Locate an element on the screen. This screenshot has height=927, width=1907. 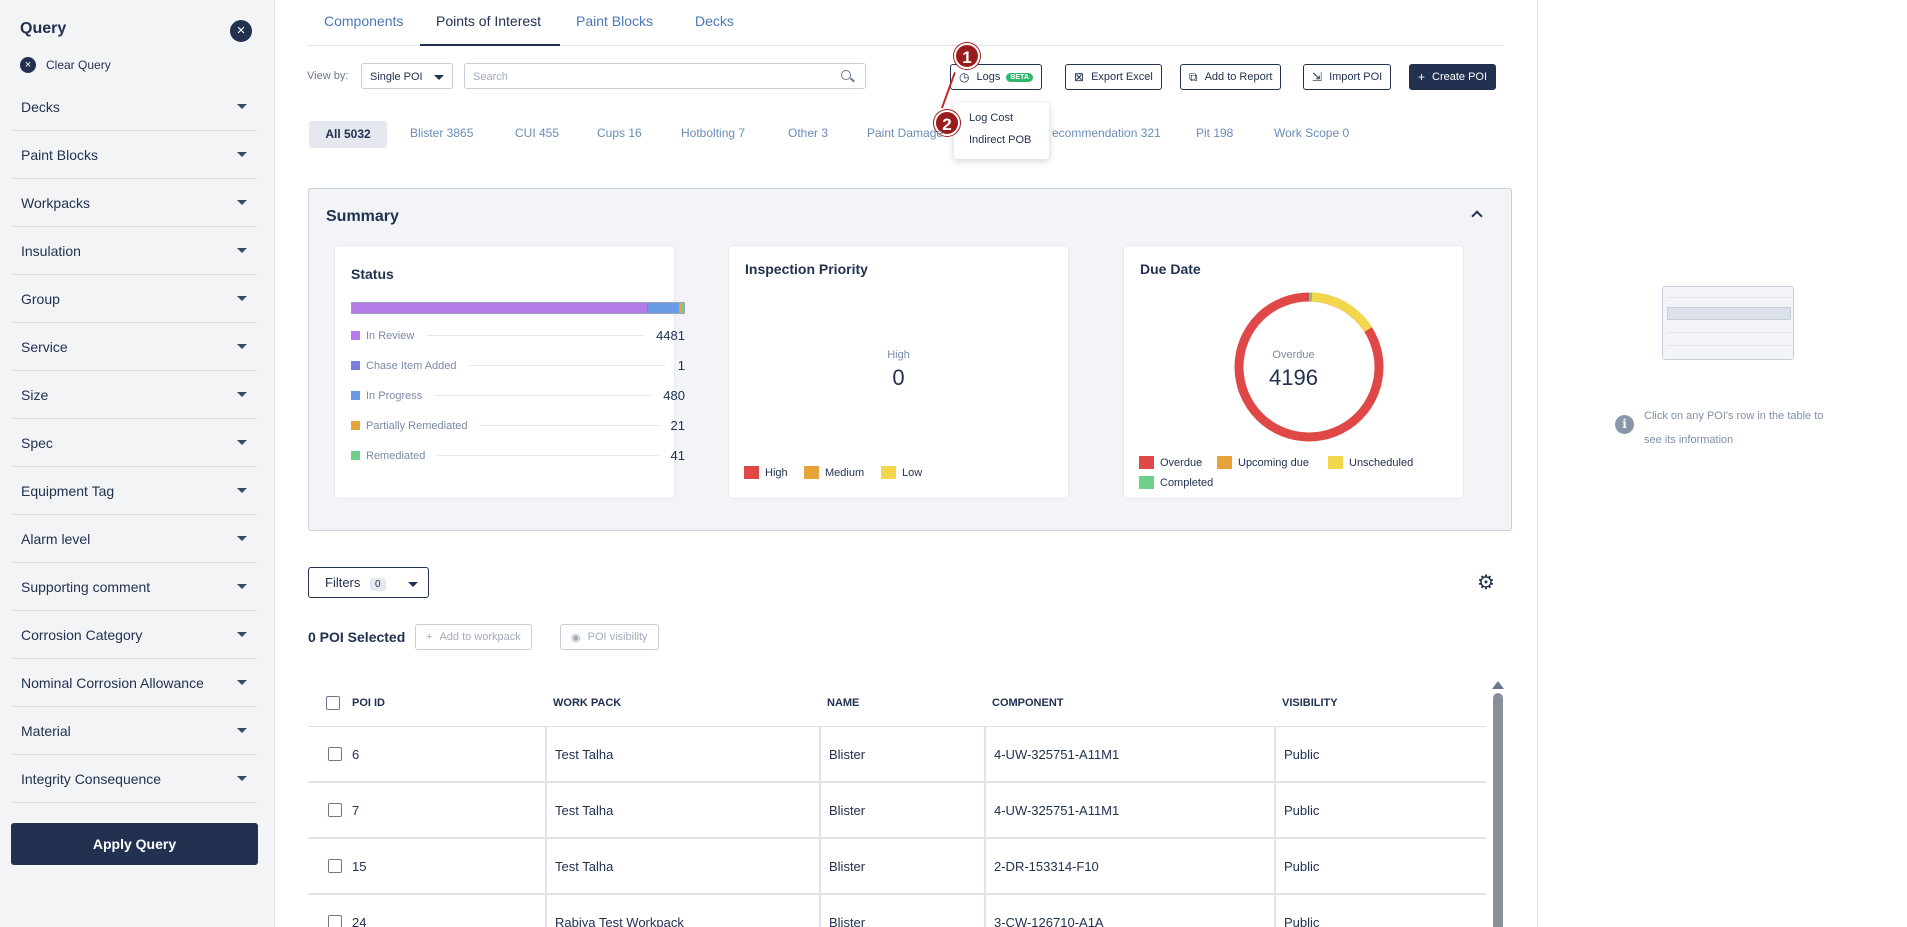
filter-chip-cui: CUI 455 is located at coordinates (537, 133).